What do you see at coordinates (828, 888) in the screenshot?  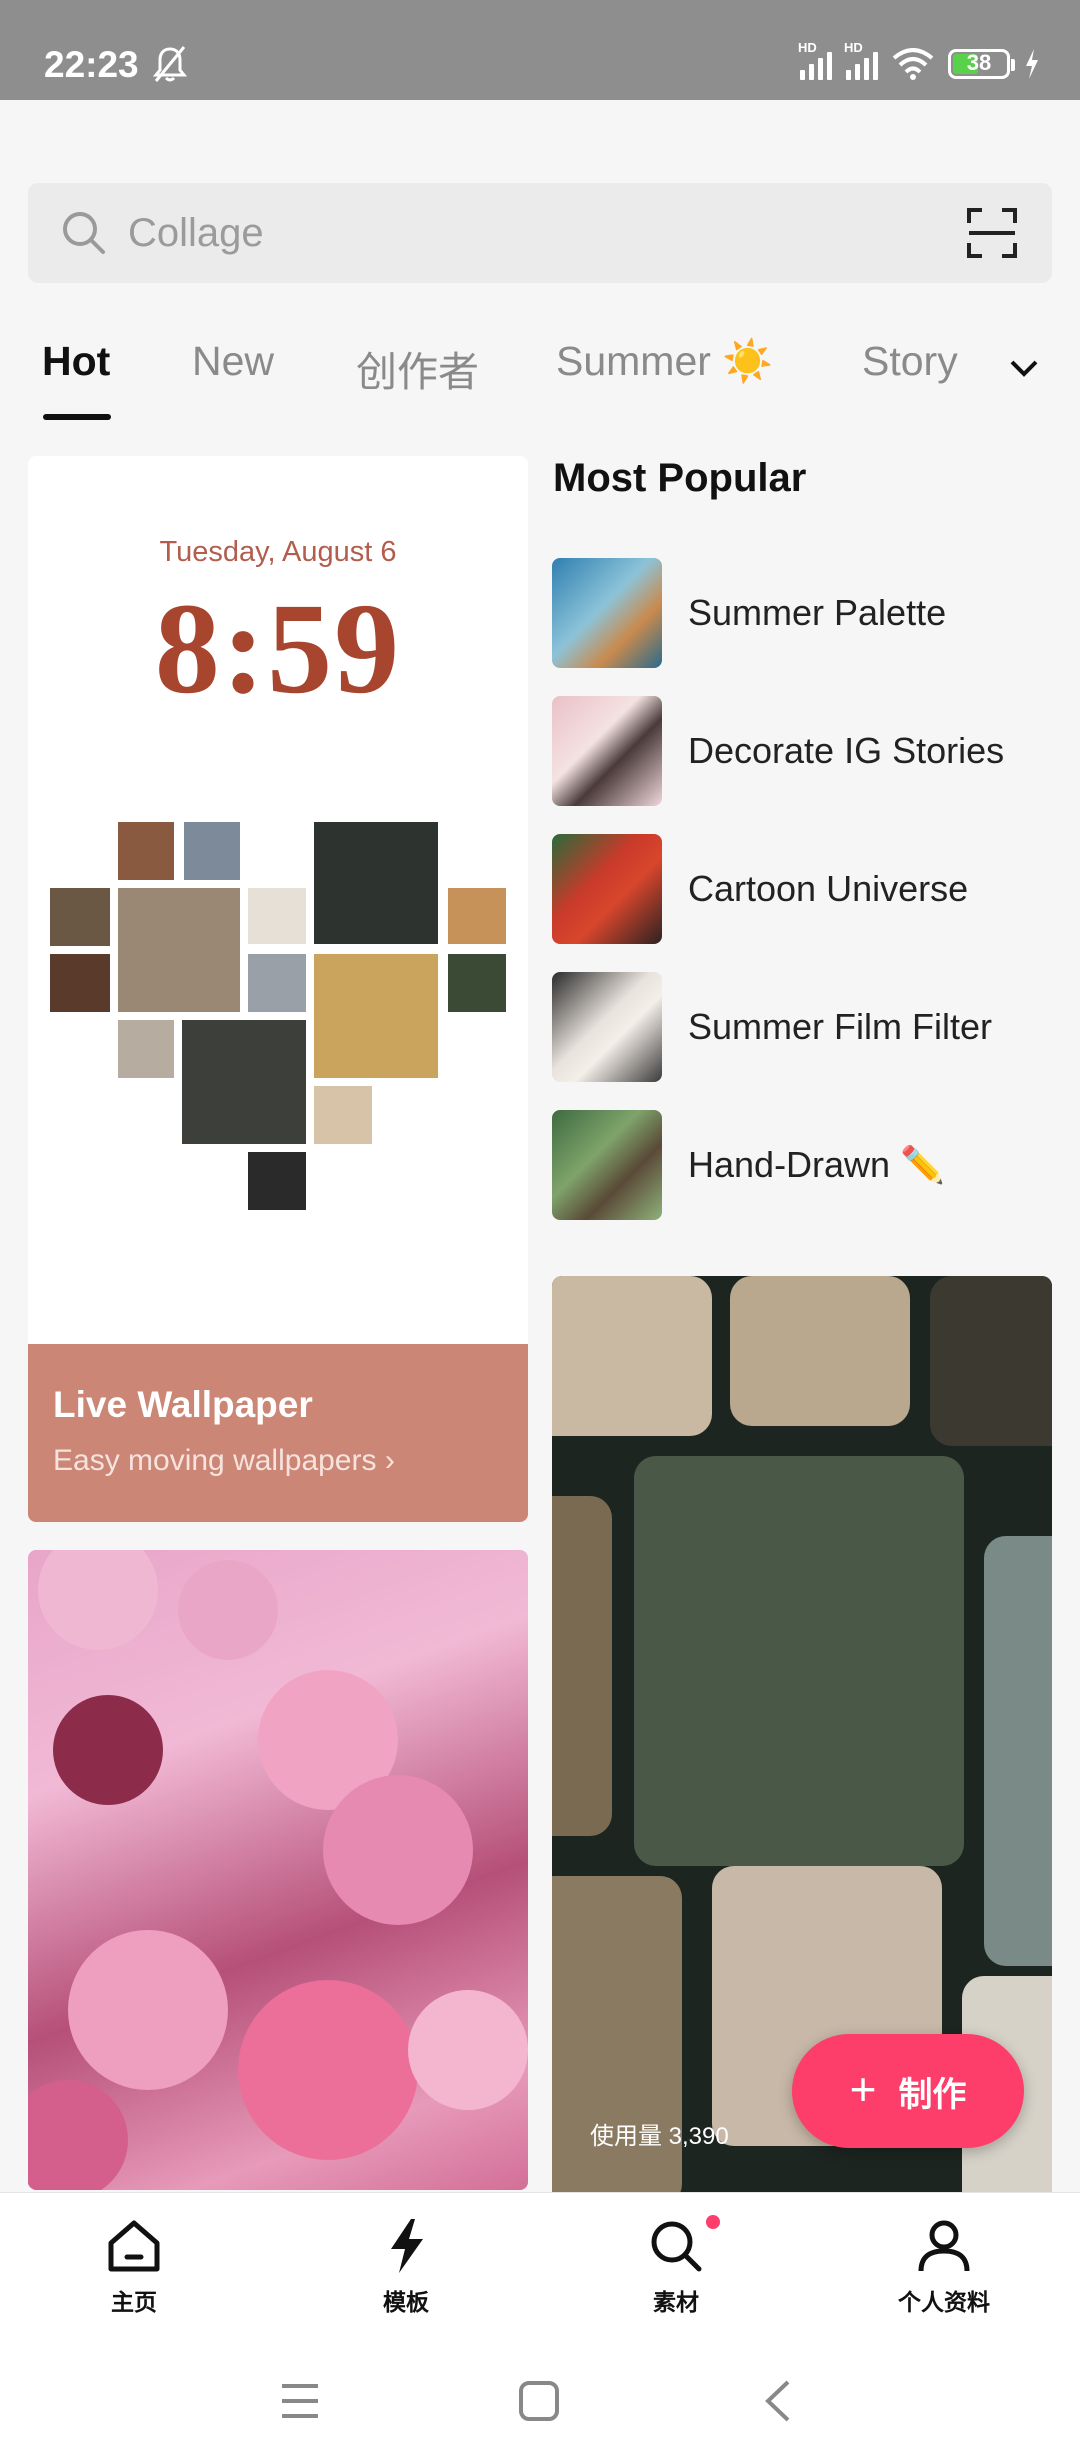 I see `popular-item-label: Cartoon Universe` at bounding box center [828, 888].